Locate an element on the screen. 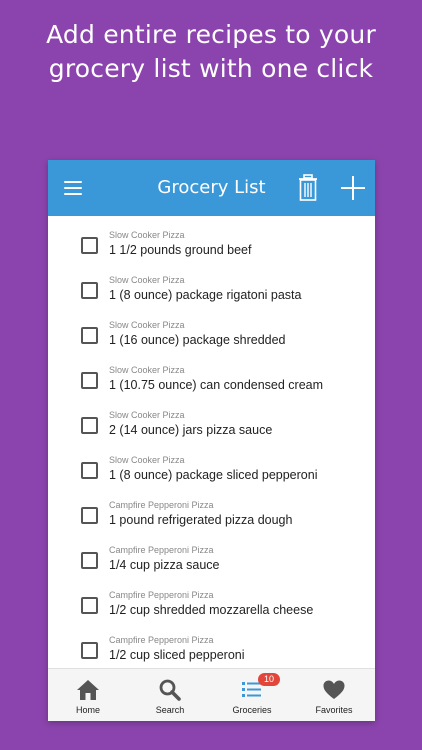  nav-home: Home is located at coordinates (88, 695).